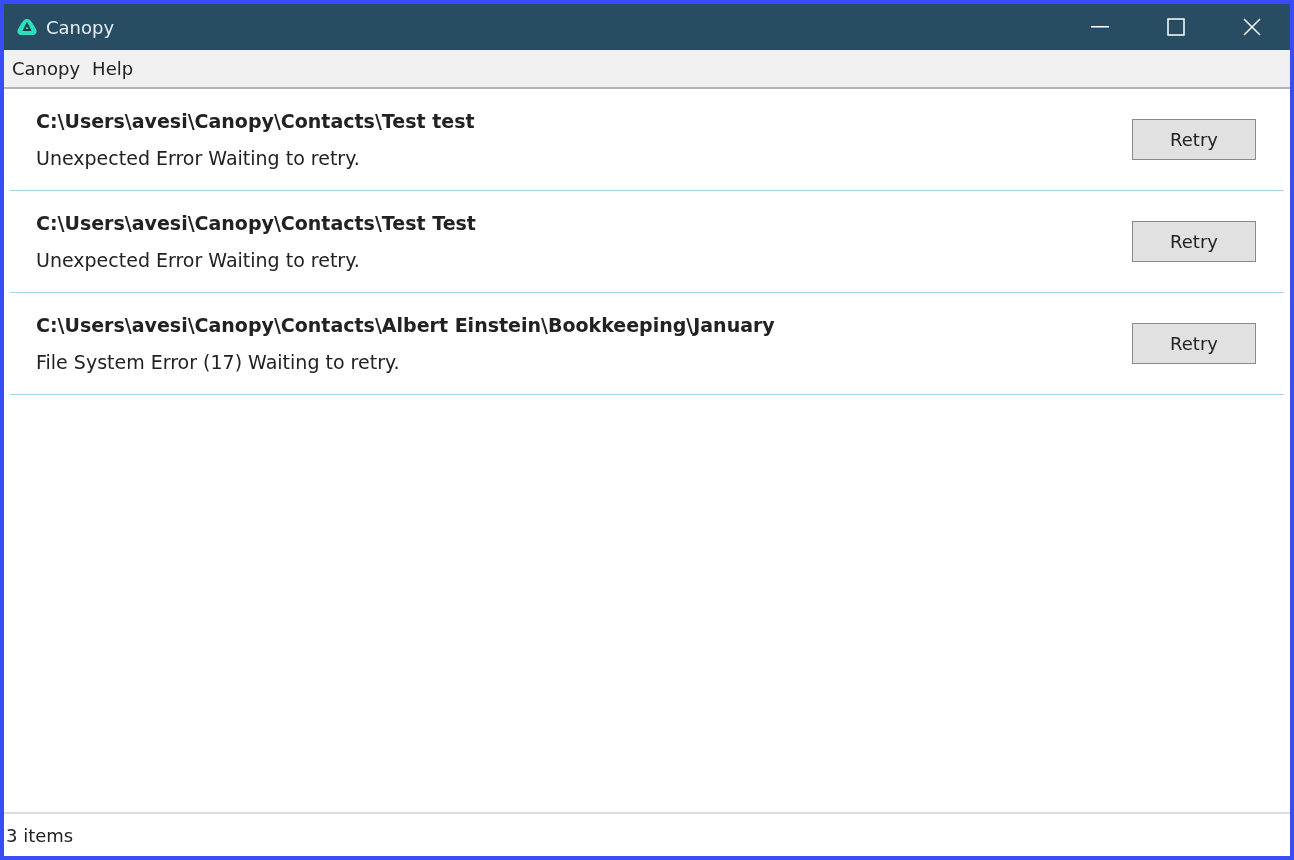 This screenshot has height=860, width=1294. I want to click on item-path: C:\Users\avesi\Canopy\Contacts\Test test, so click(256, 121).